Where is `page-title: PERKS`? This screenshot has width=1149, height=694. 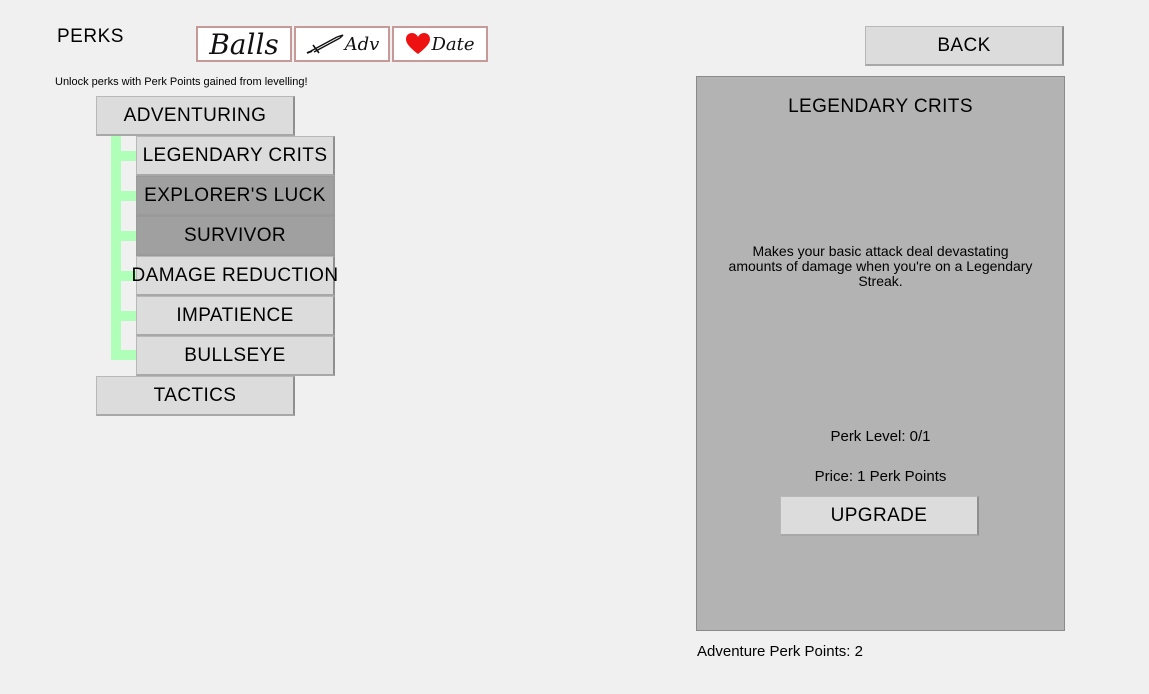
page-title: PERKS is located at coordinates (90, 36).